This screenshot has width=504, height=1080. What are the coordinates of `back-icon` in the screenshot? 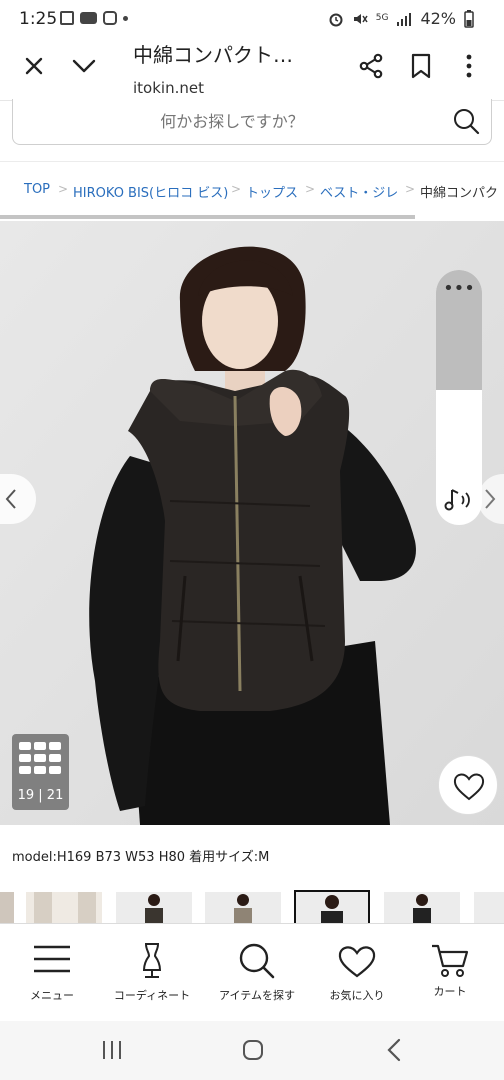 It's located at (394, 1050).